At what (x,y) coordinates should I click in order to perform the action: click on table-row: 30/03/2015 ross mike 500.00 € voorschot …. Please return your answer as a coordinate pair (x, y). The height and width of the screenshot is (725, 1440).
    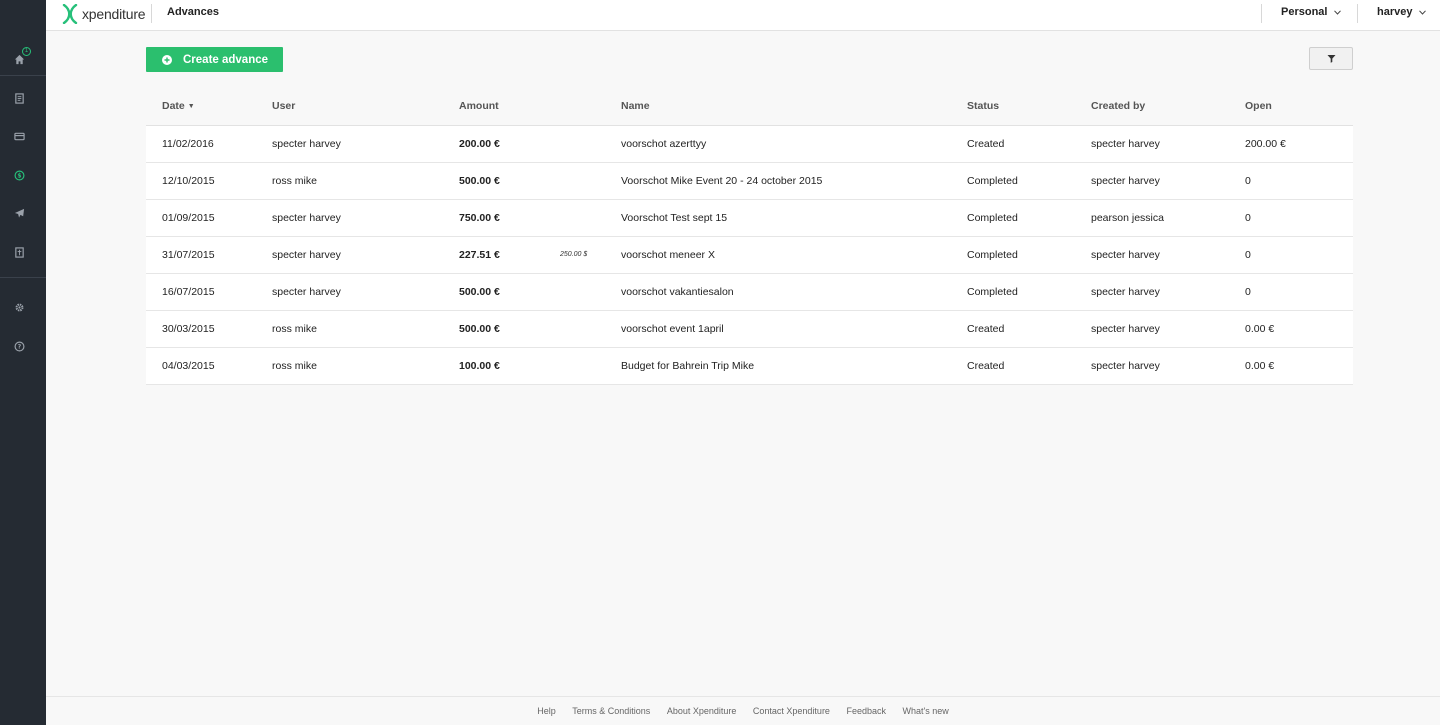
    Looking at the image, I should click on (749, 329).